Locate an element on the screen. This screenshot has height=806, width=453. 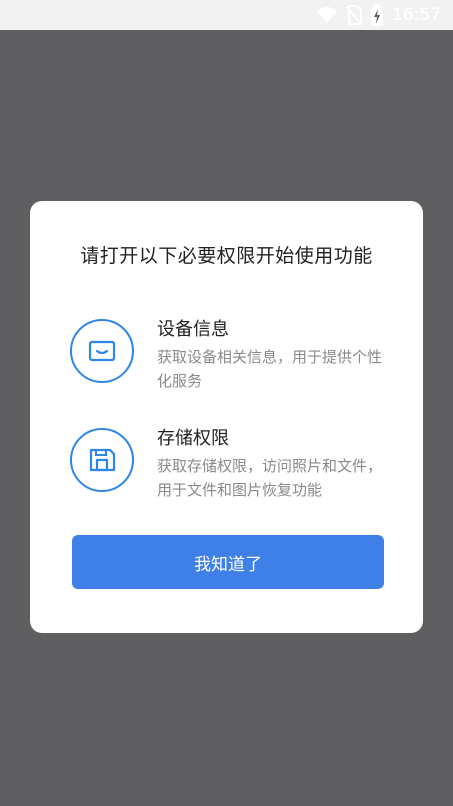
status-bar: 16:57 is located at coordinates (226, 15).